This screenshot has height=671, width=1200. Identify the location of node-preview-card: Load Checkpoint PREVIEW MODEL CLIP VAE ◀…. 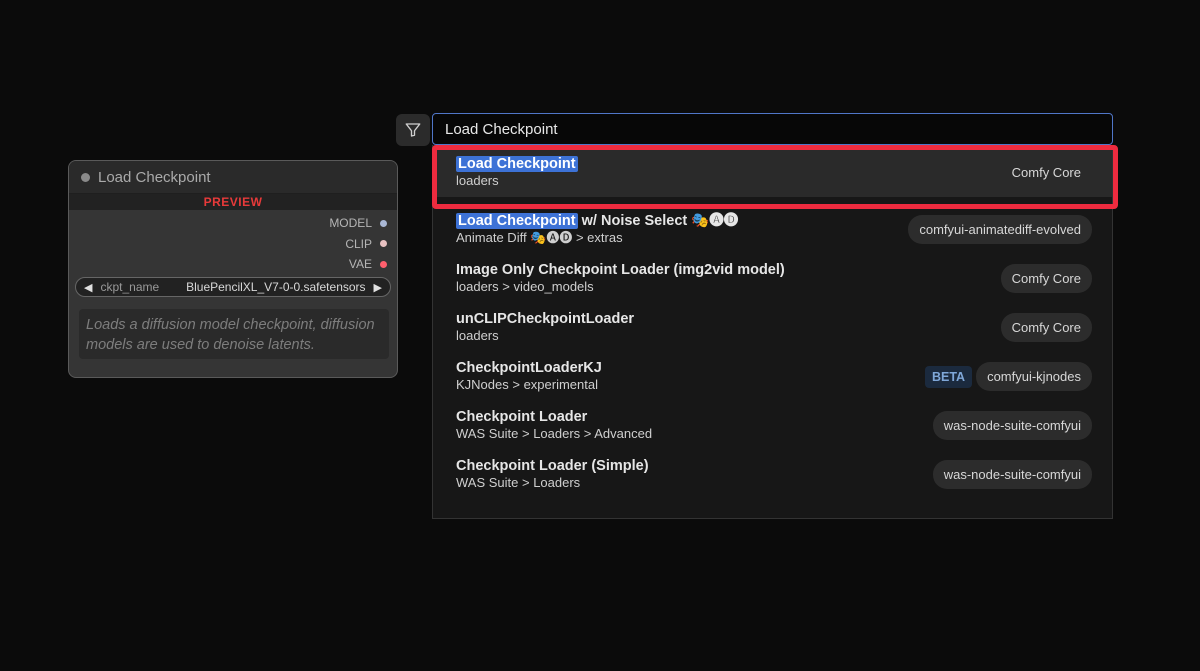
(233, 269).